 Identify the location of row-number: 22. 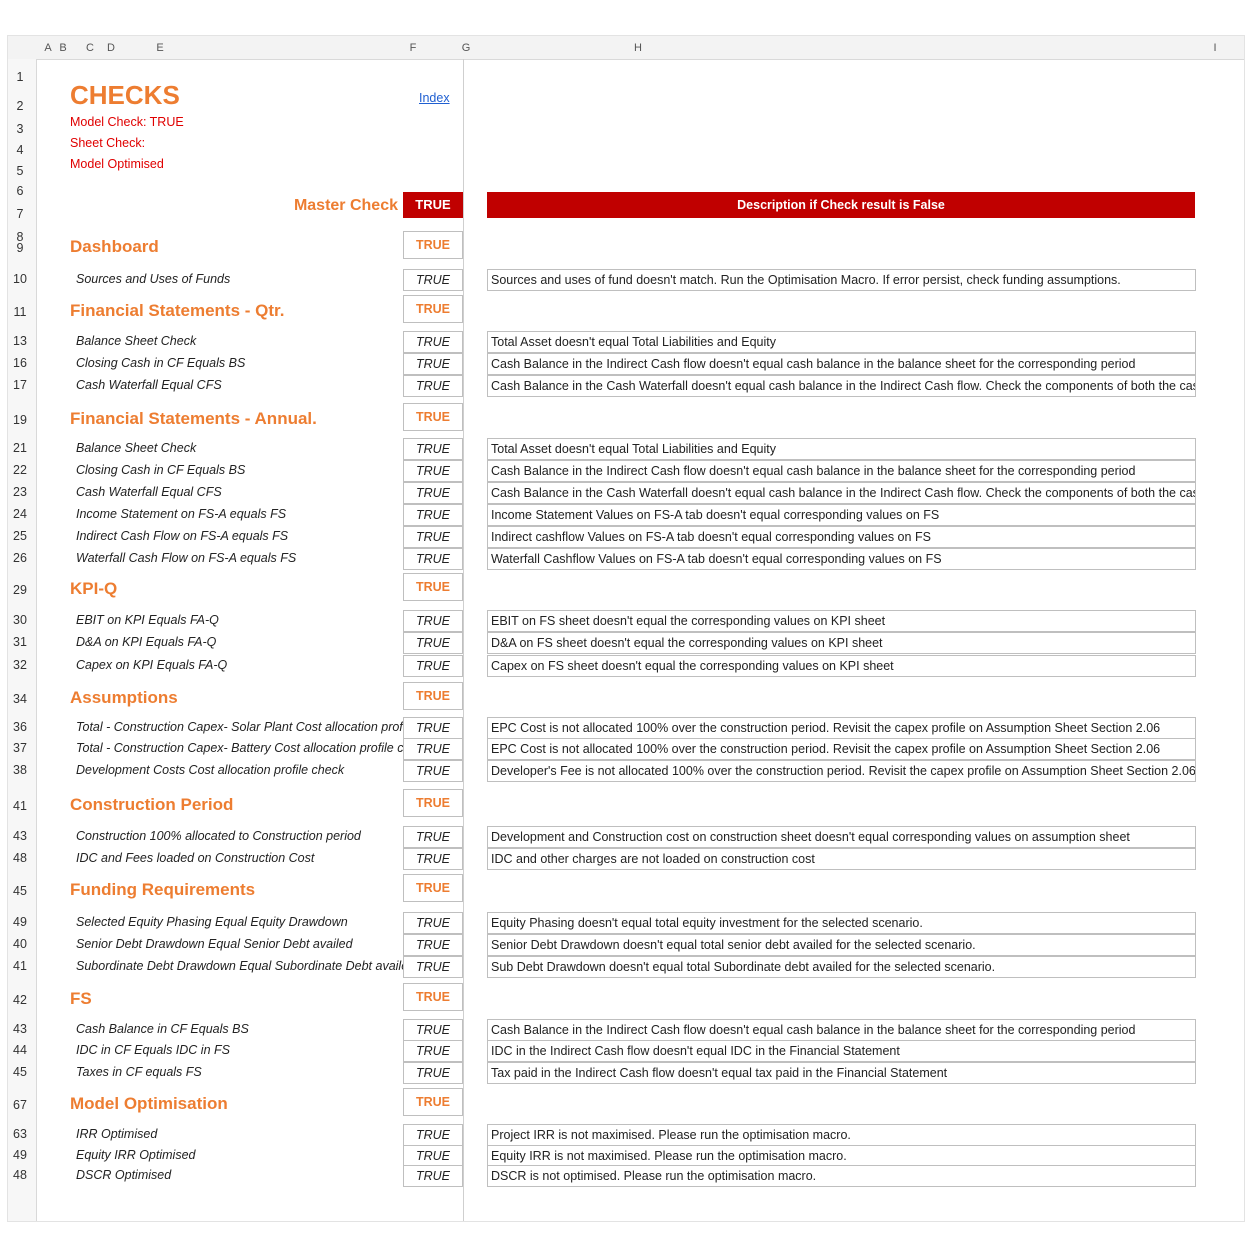
(20, 470).